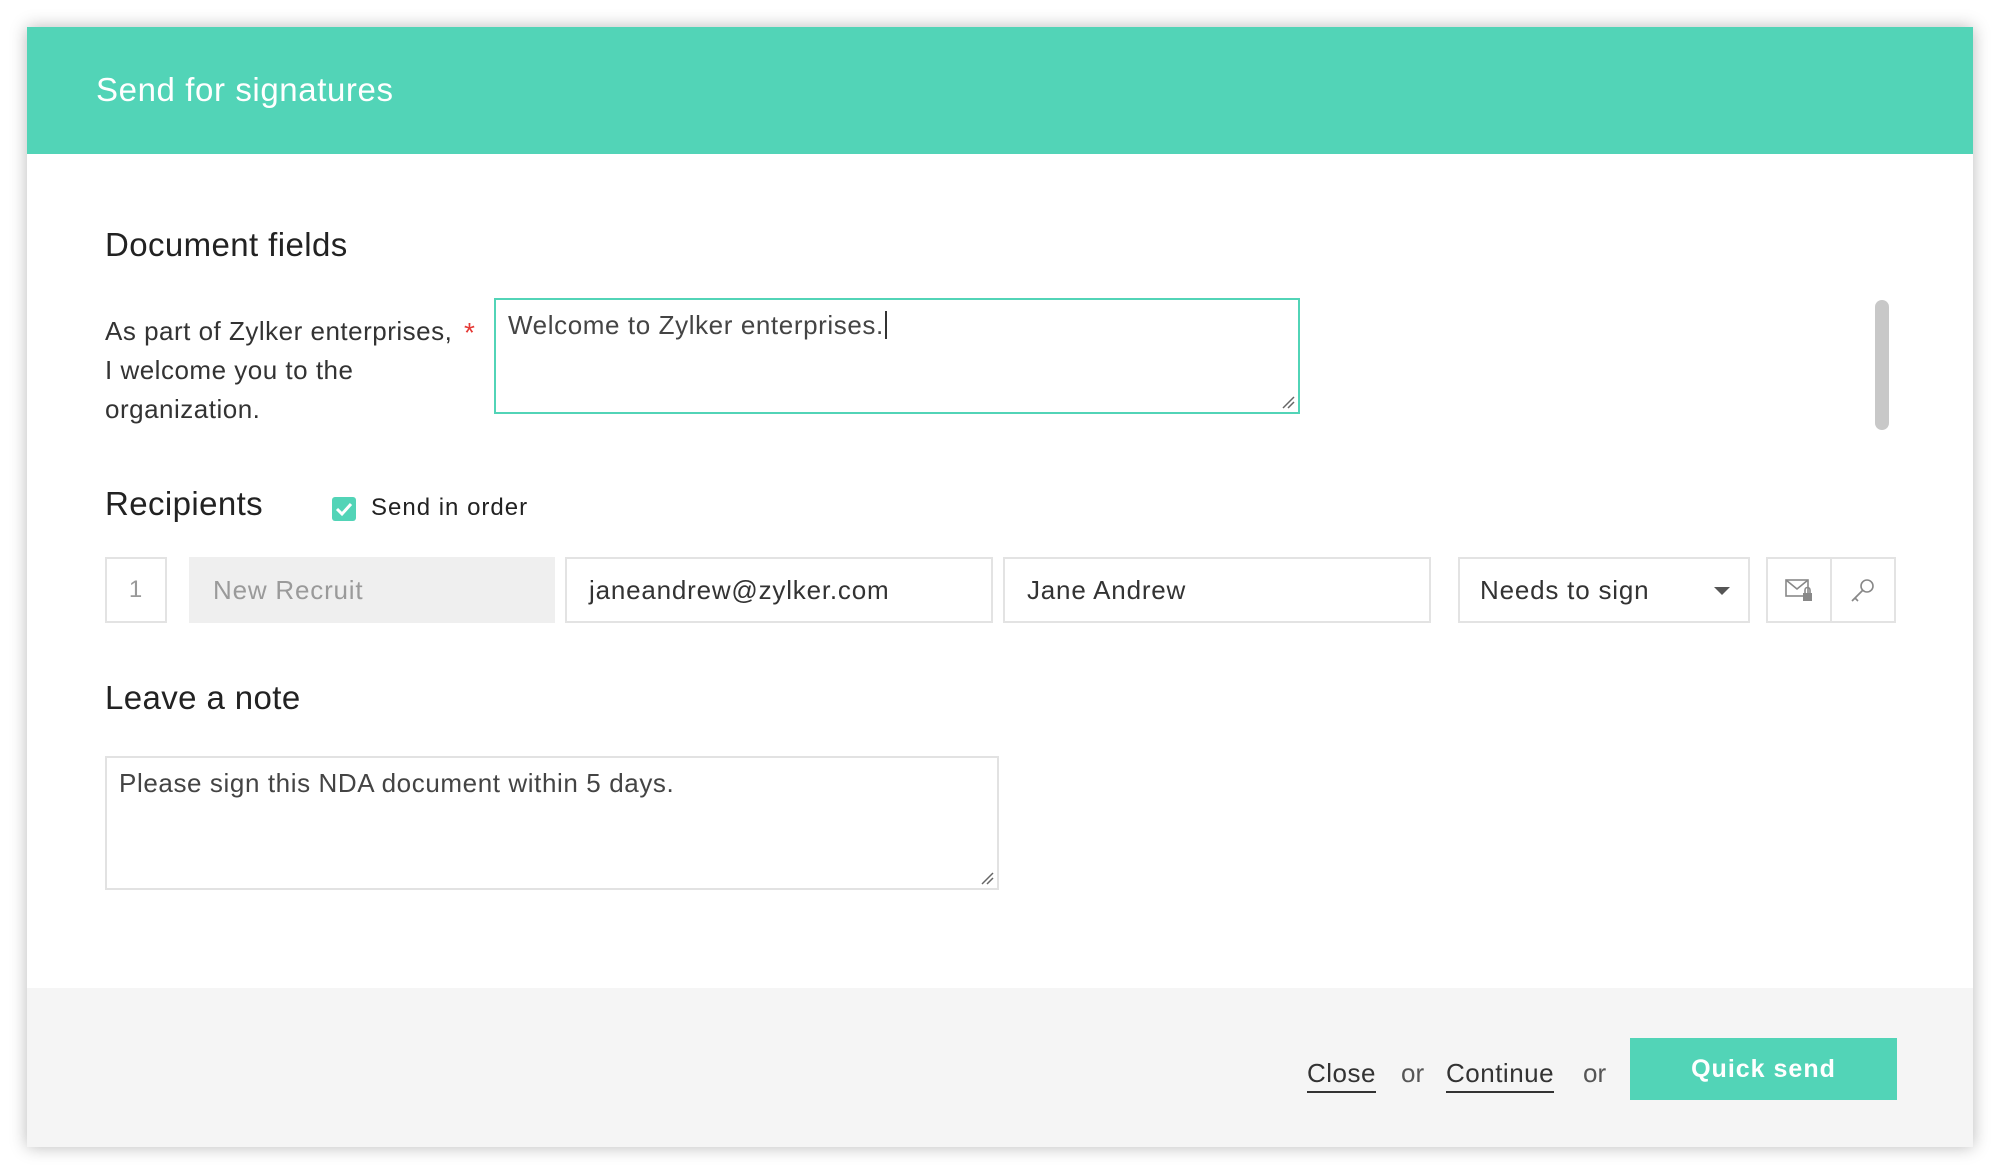  Describe the element at coordinates (897, 356) in the screenshot. I see `document-field-input: Welcome to Zylker enterprises.` at that location.